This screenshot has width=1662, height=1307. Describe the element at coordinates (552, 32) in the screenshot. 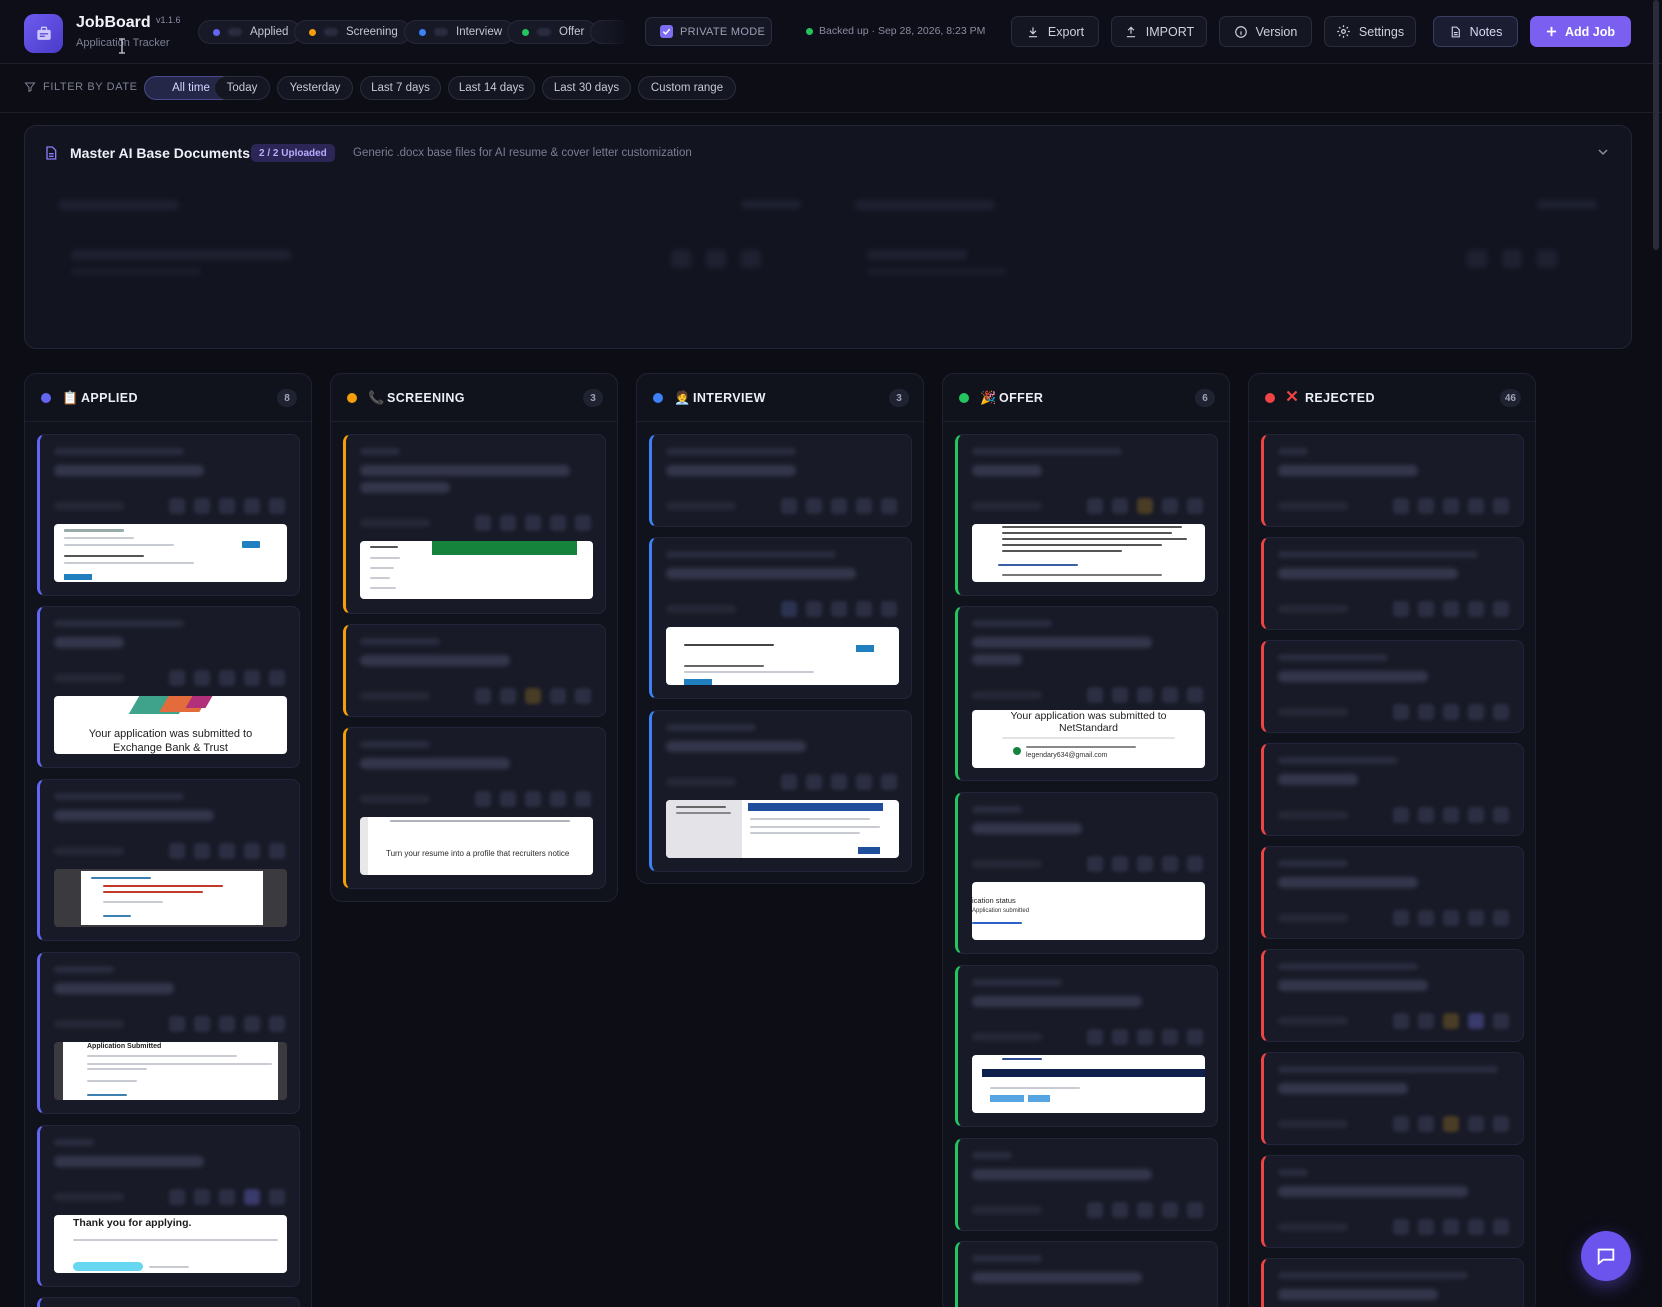

I see `status-pill-offer: Offer` at that location.